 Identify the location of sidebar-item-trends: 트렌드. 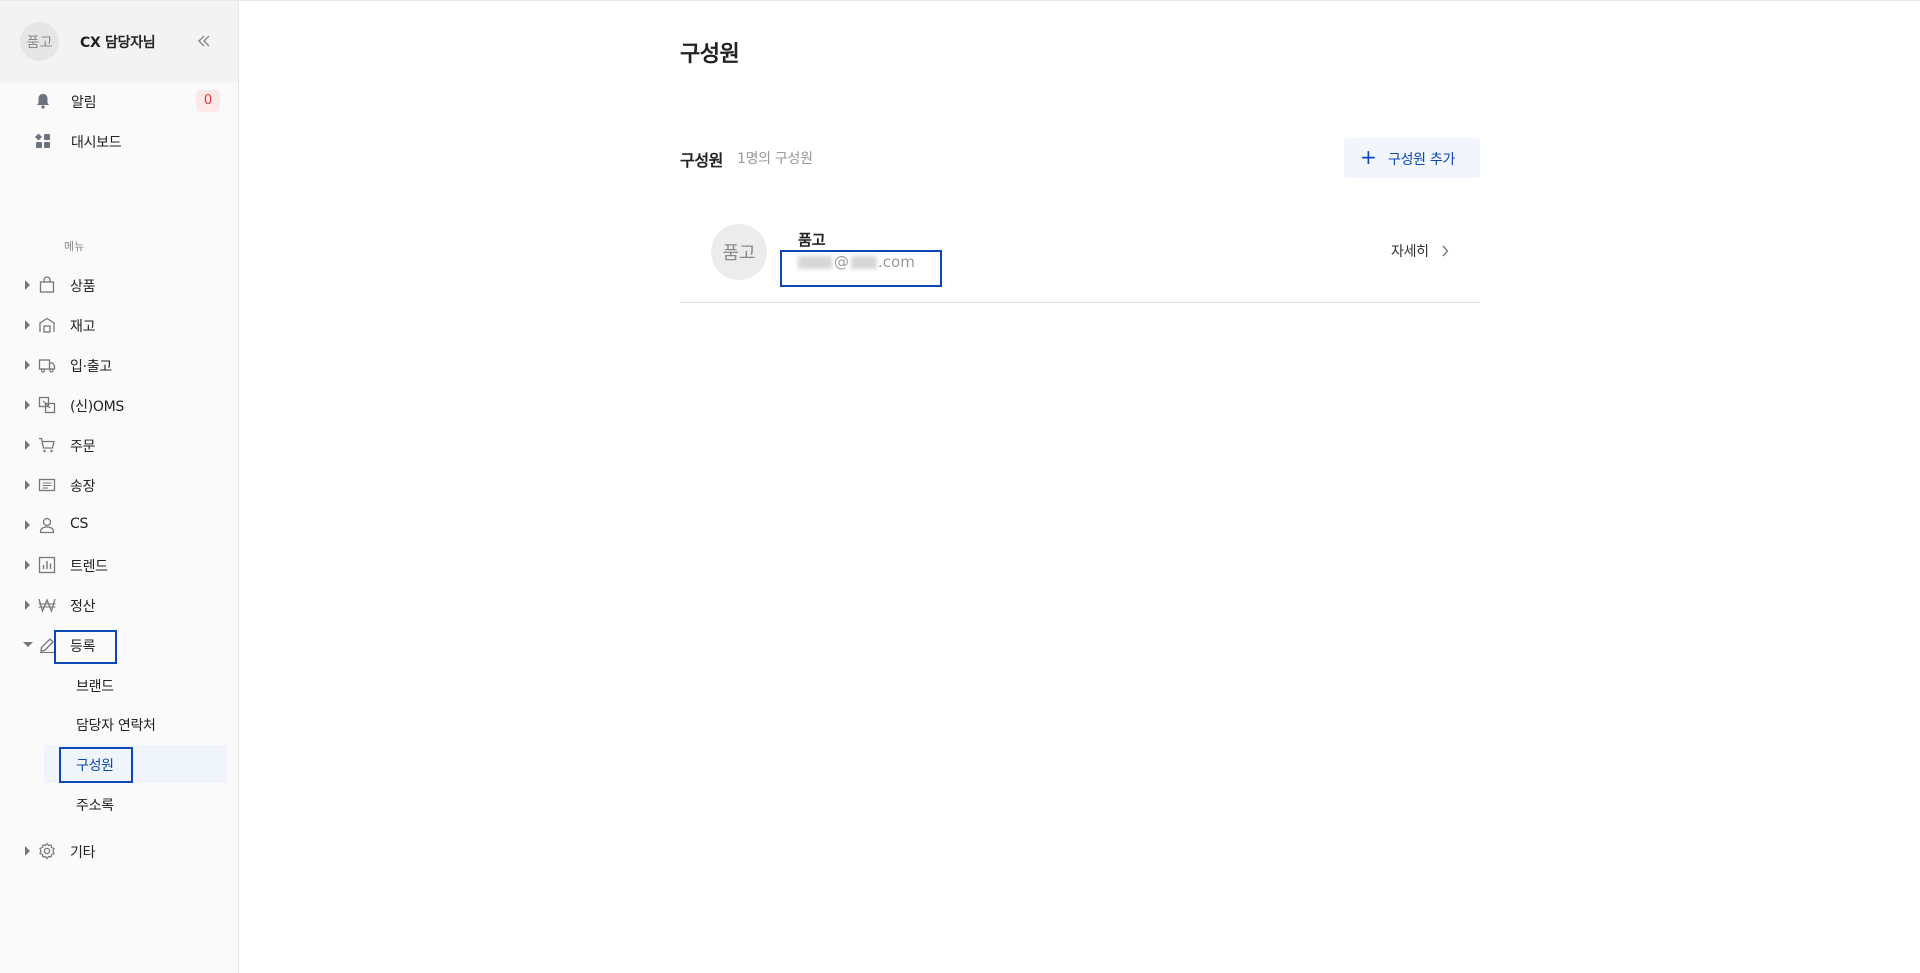
(119, 565).